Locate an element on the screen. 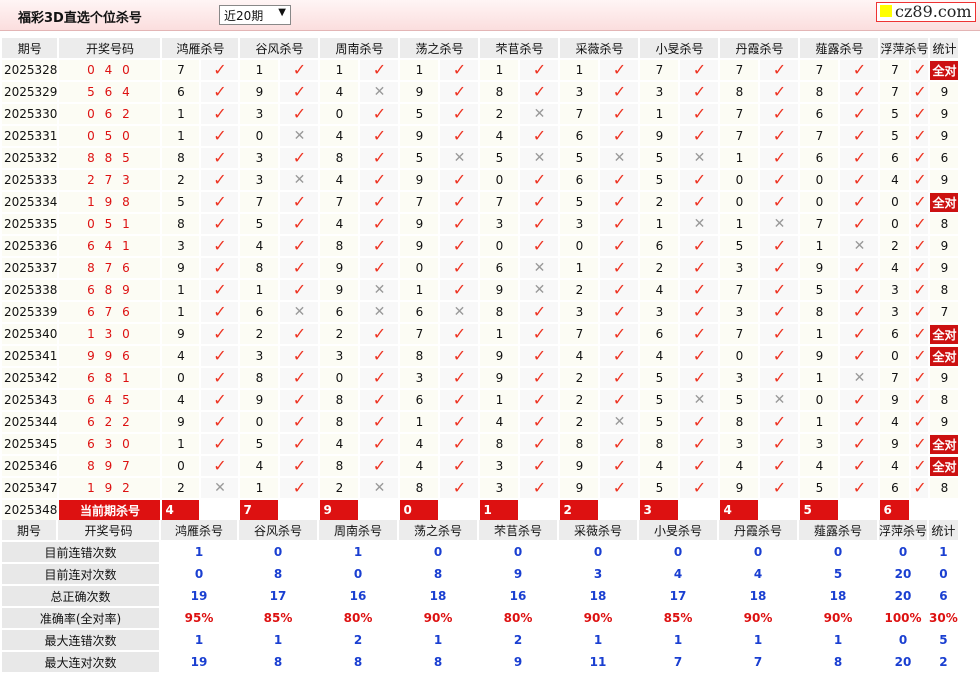 This screenshot has width=980, height=674. draw-number: 9 9 6 is located at coordinates (110, 356).